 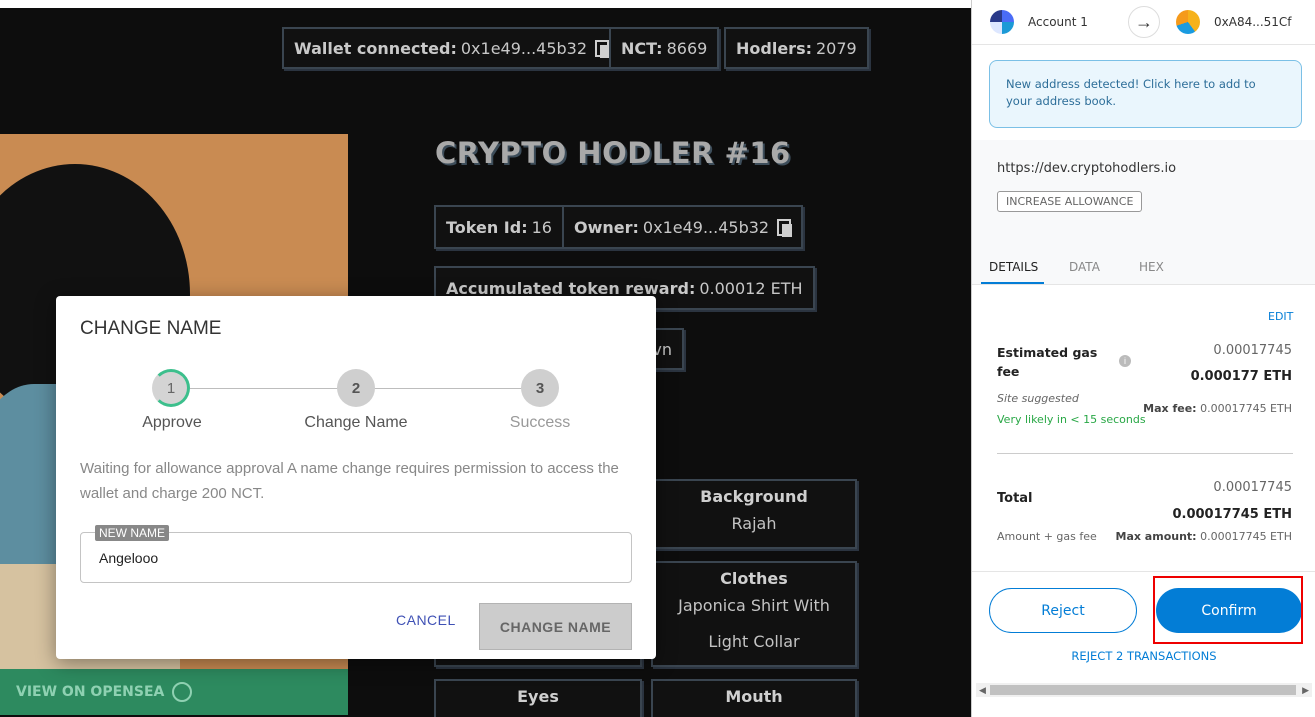 What do you see at coordinates (754, 623) in the screenshot?
I see `trait-value: Japonica Shirt With Light Collar` at bounding box center [754, 623].